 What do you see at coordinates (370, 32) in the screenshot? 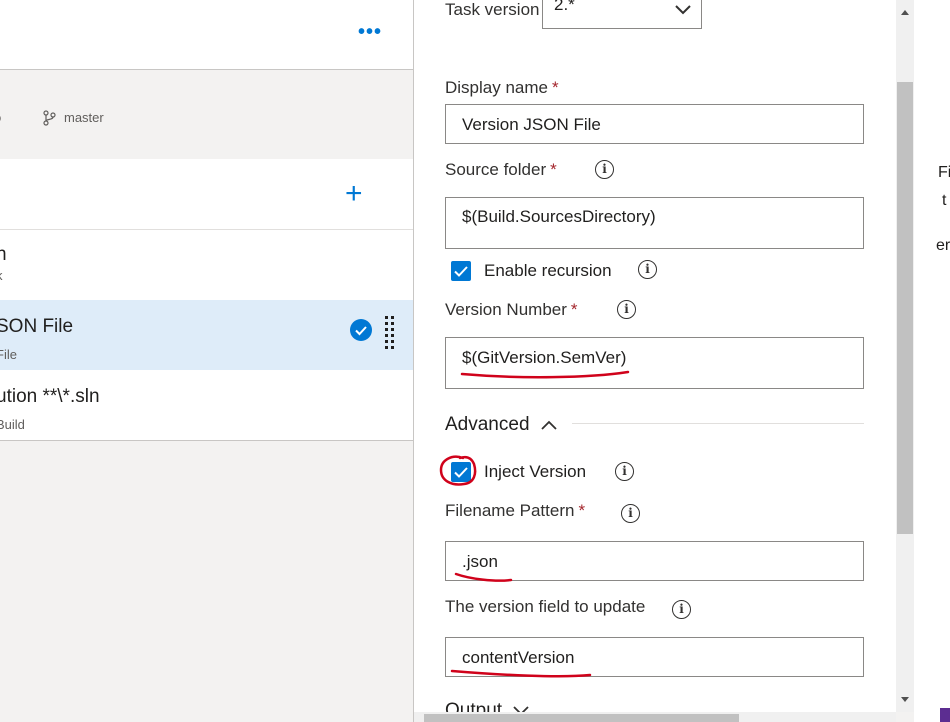
I see `more-actions-button: •••` at bounding box center [370, 32].